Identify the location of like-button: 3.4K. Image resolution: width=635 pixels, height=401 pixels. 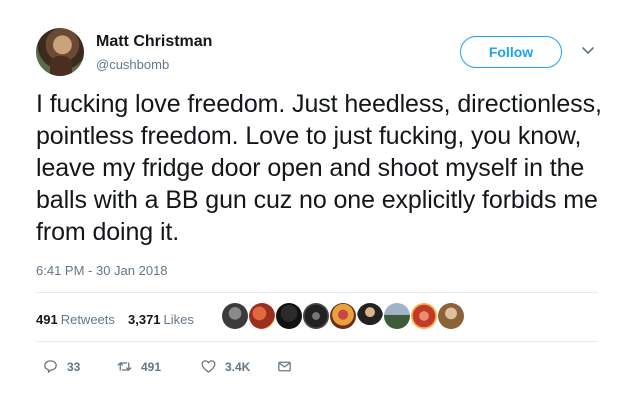
(225, 366).